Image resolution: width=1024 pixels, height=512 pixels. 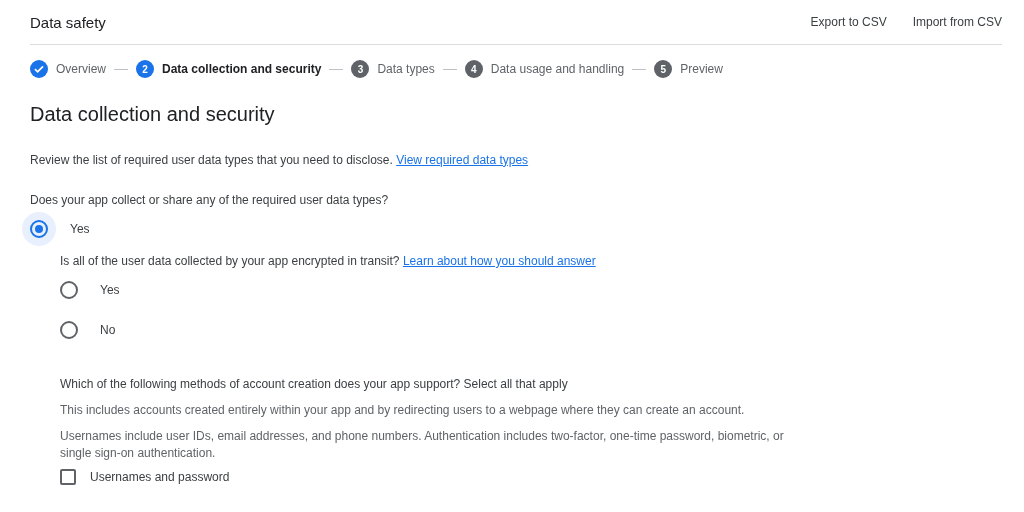 What do you see at coordinates (663, 69) in the screenshot?
I see `step-number: 5` at bounding box center [663, 69].